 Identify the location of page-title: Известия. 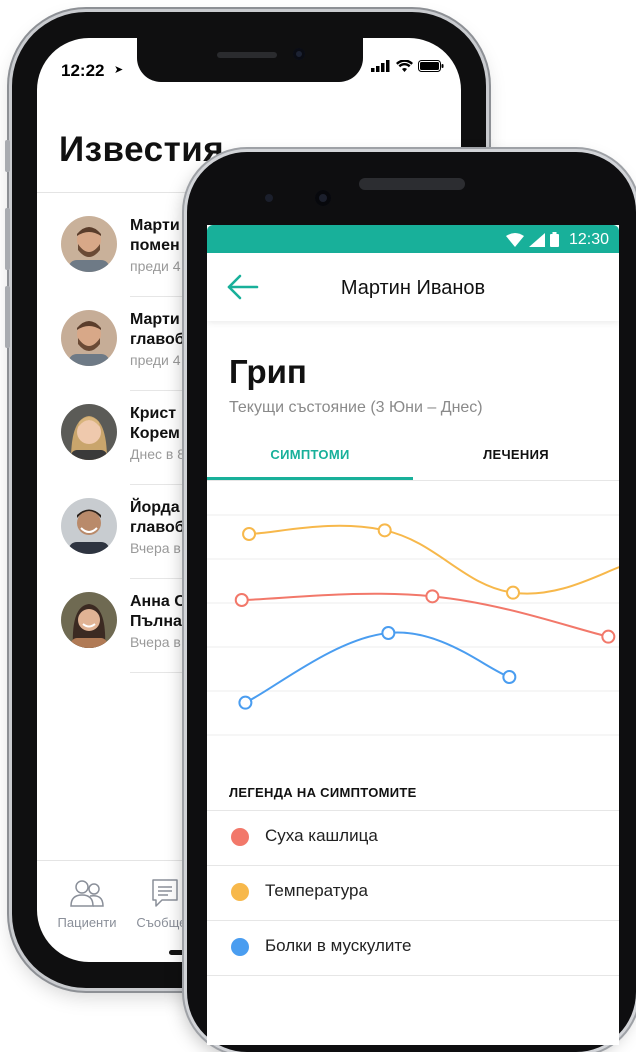
(142, 149).